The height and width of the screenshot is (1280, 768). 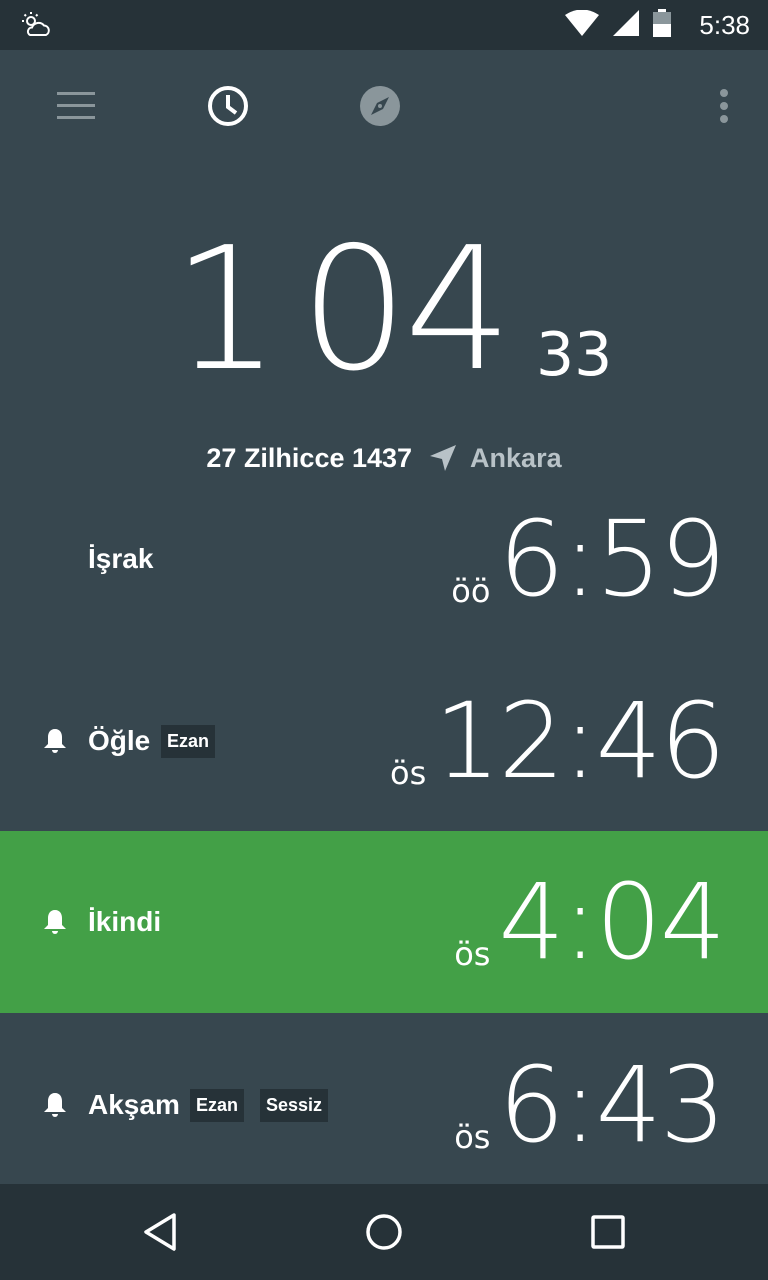 I want to click on status-time: 5:38, so click(x=724, y=24).